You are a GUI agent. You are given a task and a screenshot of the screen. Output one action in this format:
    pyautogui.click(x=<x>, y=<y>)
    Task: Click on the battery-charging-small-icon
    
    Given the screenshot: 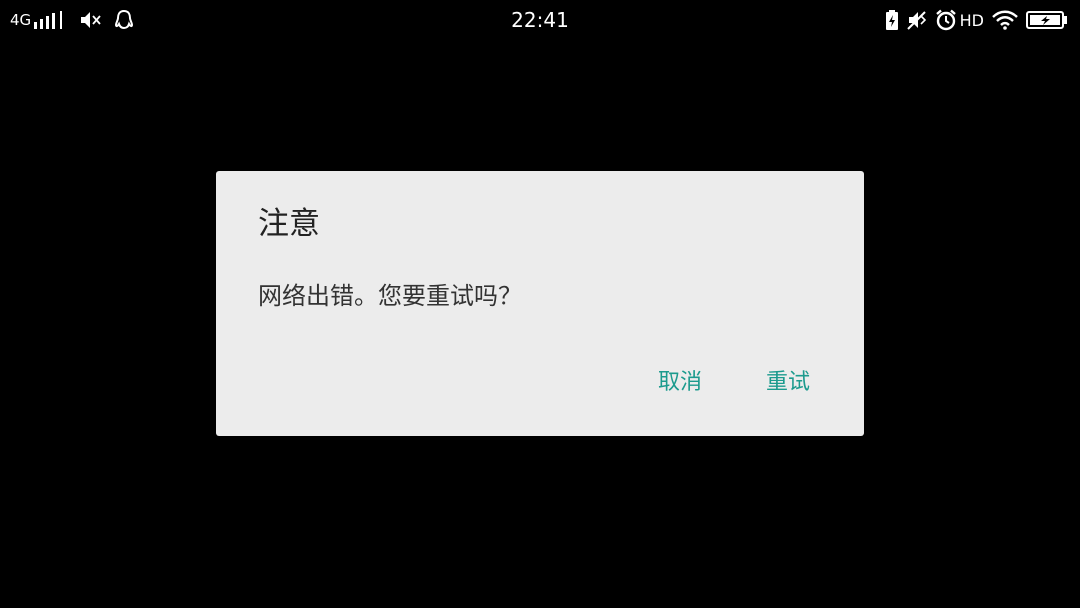 What is the action you would take?
    pyautogui.click(x=892, y=20)
    